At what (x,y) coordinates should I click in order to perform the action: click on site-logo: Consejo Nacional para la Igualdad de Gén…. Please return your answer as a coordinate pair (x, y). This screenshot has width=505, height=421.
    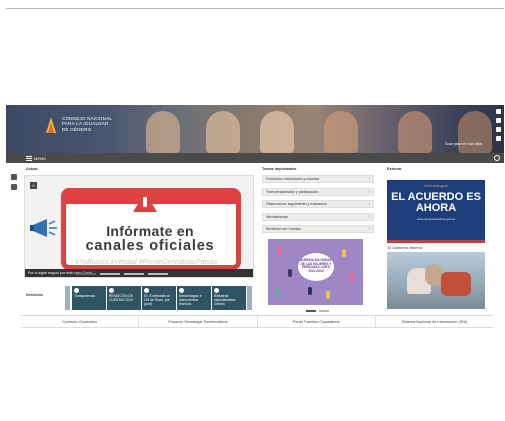
    Looking at the image, I should click on (84, 130).